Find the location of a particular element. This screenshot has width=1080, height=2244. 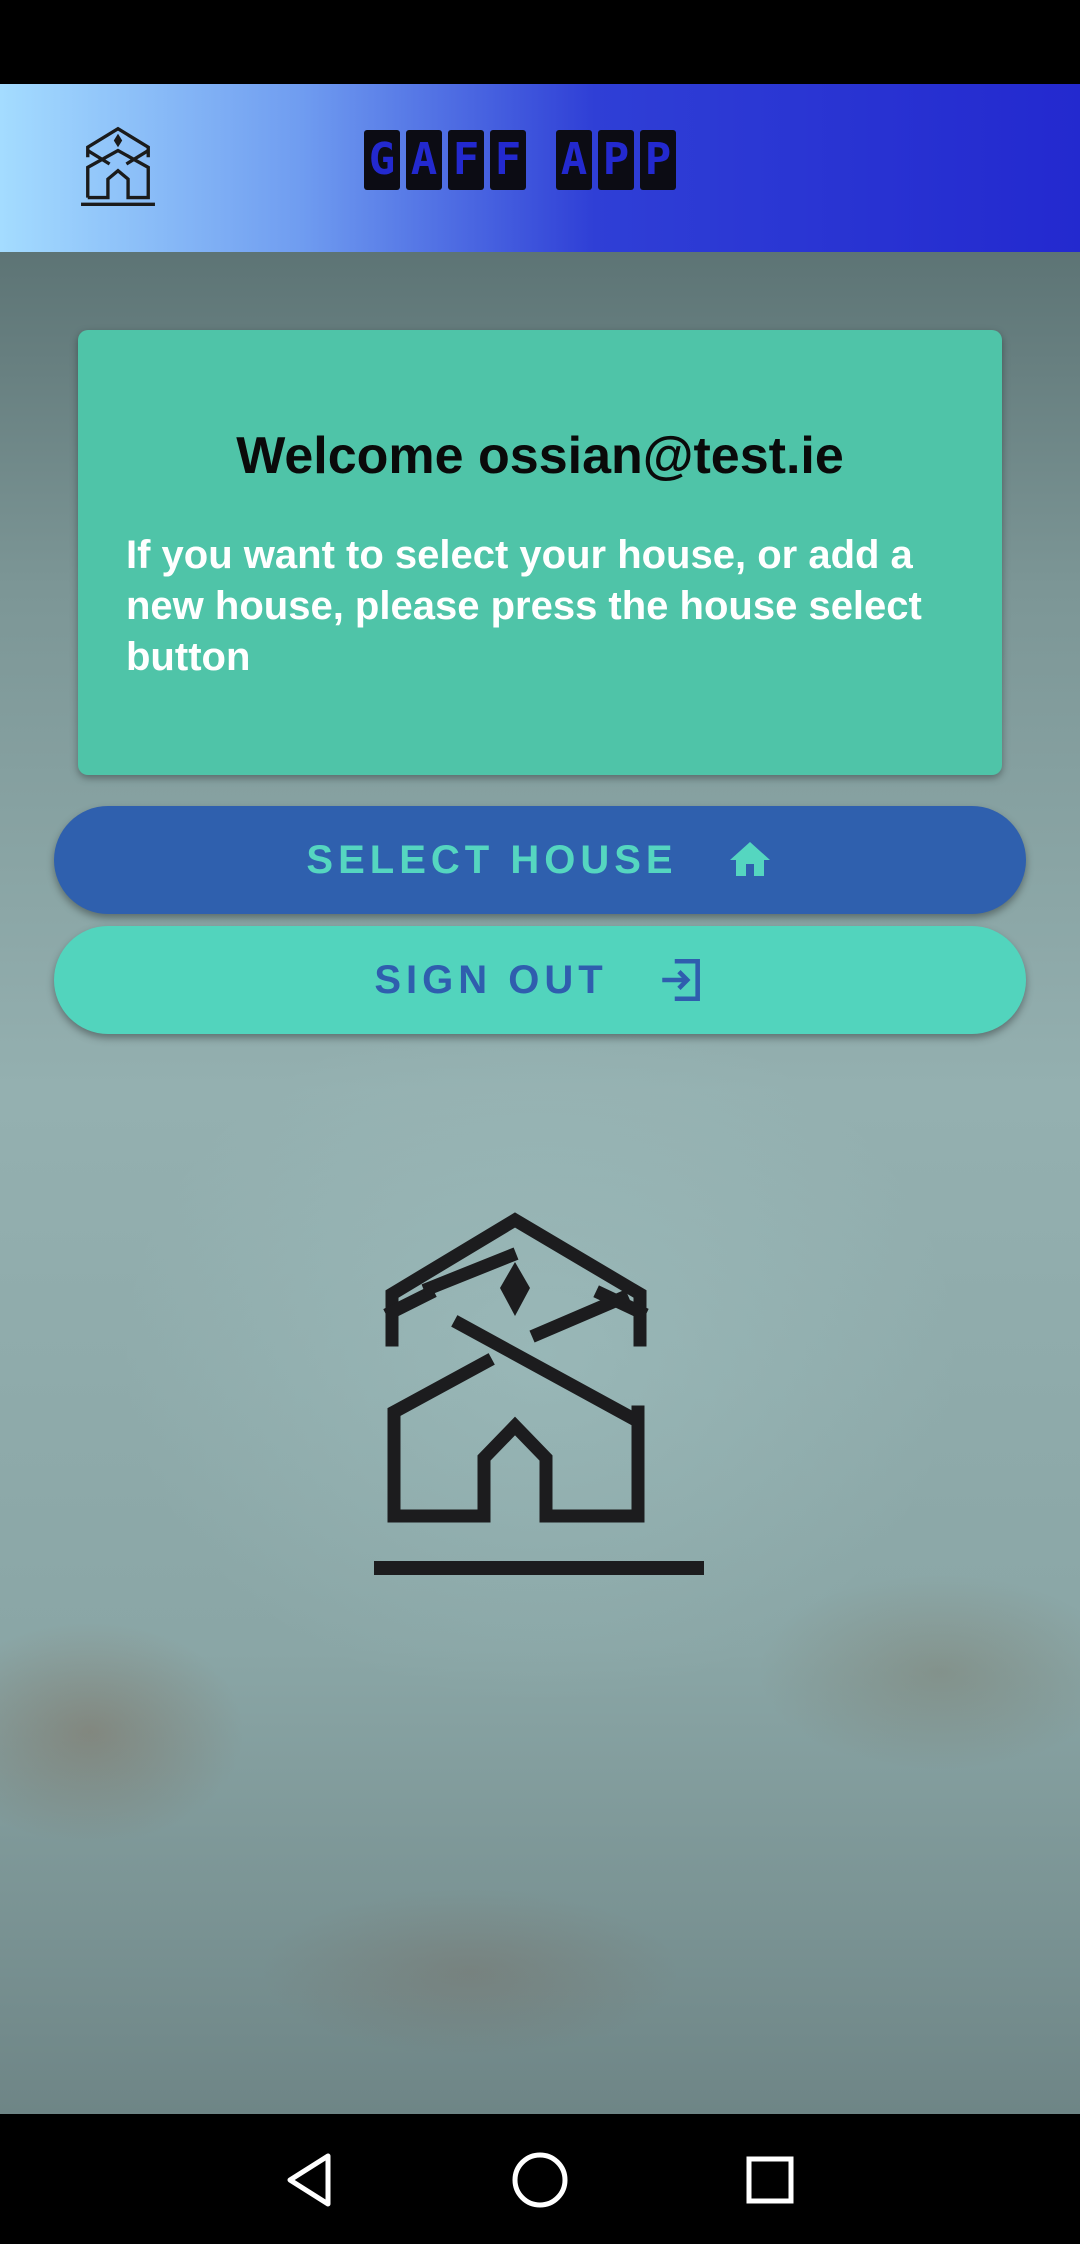

home-icon is located at coordinates (749, 859).